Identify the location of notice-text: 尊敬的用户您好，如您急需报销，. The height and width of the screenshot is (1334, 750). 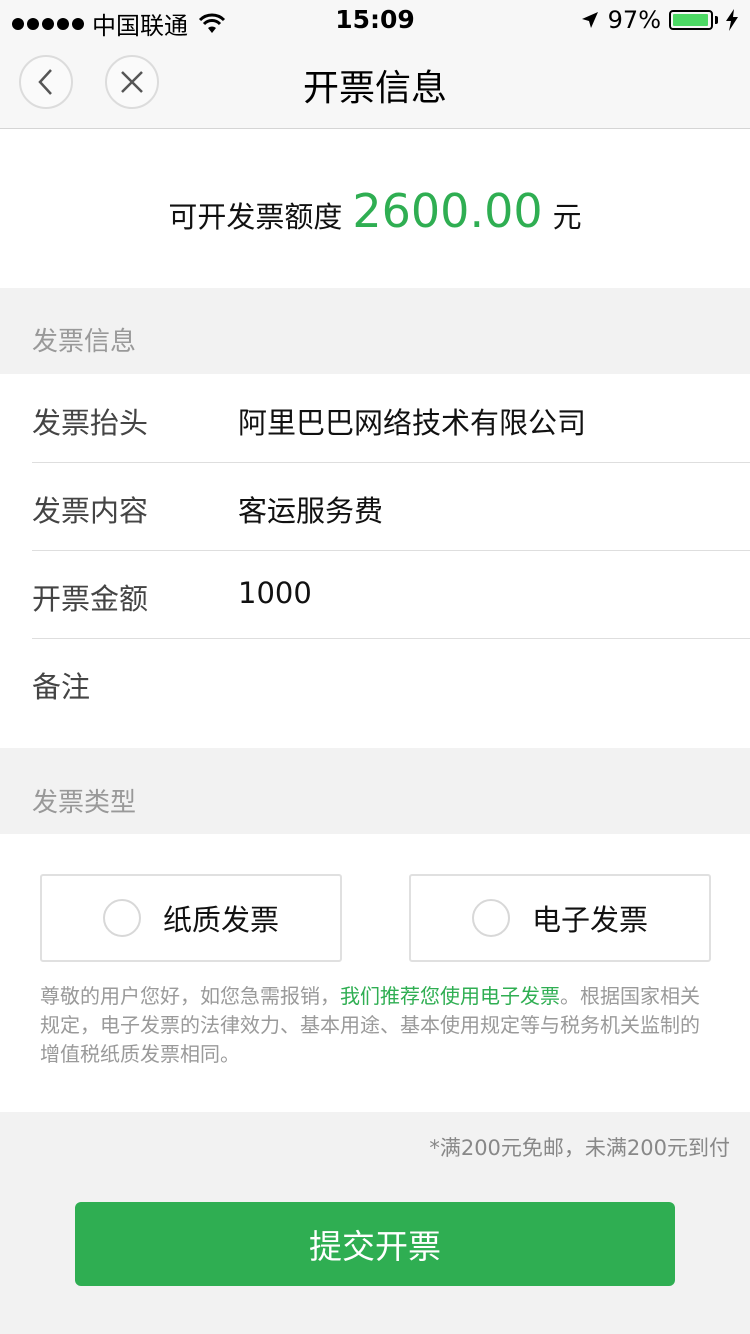
(190, 996).